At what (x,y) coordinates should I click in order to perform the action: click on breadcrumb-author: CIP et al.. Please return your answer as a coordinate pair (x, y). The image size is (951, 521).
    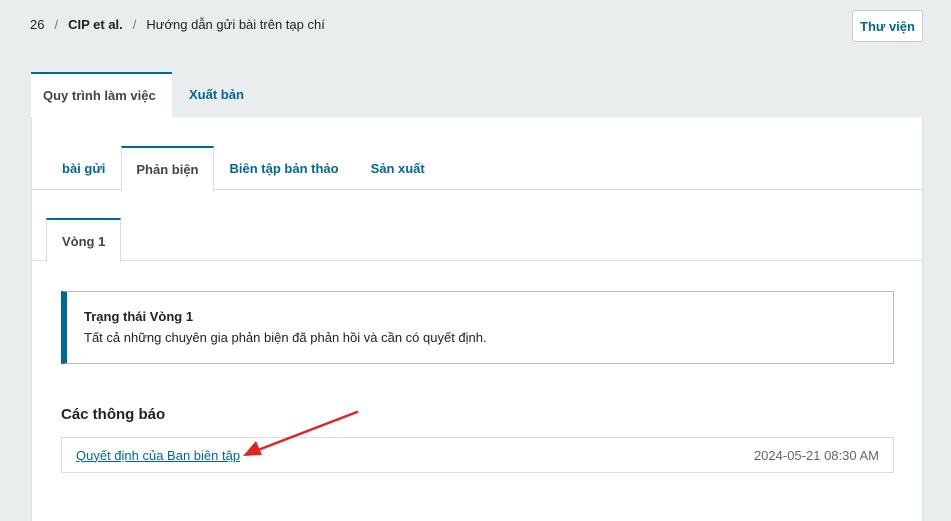
    Looking at the image, I should click on (95, 24).